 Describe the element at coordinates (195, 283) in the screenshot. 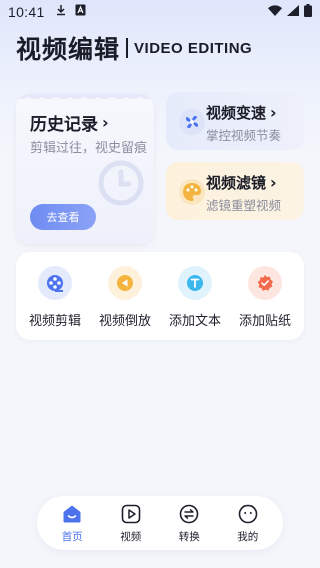

I see `text-icon` at that location.